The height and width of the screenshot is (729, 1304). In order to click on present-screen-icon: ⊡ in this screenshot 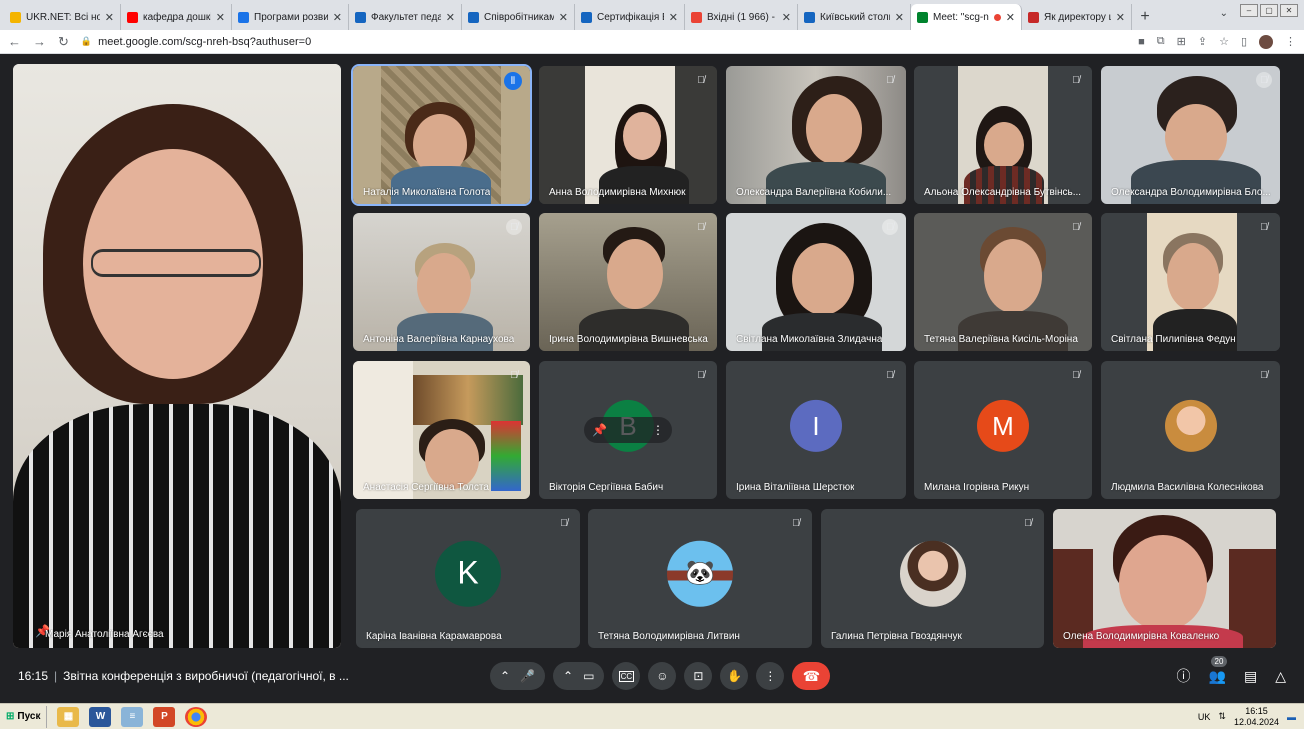, I will do `click(698, 676)`.